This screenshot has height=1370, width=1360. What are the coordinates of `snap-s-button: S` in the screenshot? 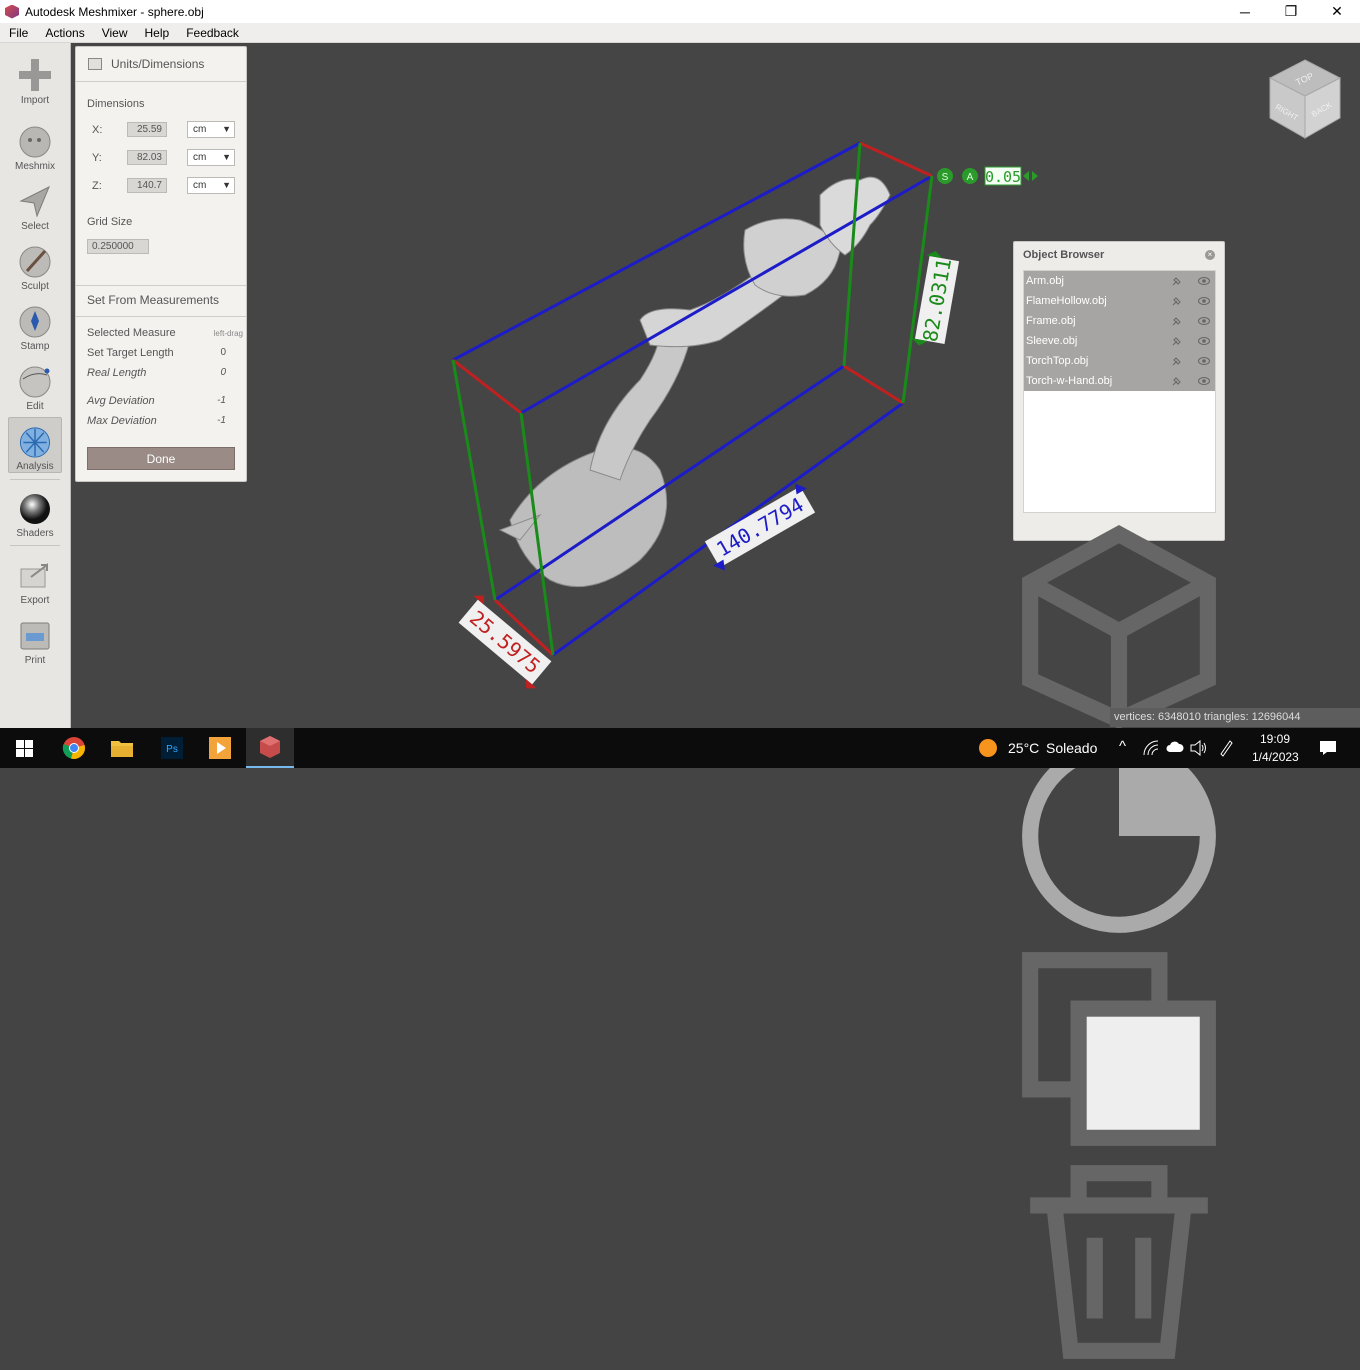 It's located at (945, 176).